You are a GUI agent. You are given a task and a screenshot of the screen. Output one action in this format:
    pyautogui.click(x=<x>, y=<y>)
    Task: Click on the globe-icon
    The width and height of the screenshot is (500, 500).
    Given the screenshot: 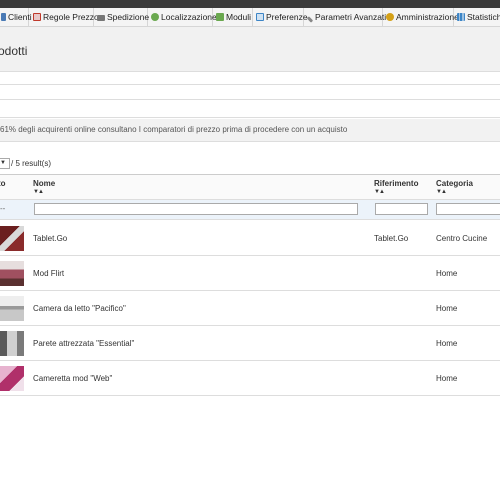 What is the action you would take?
    pyautogui.click(x=155, y=17)
    